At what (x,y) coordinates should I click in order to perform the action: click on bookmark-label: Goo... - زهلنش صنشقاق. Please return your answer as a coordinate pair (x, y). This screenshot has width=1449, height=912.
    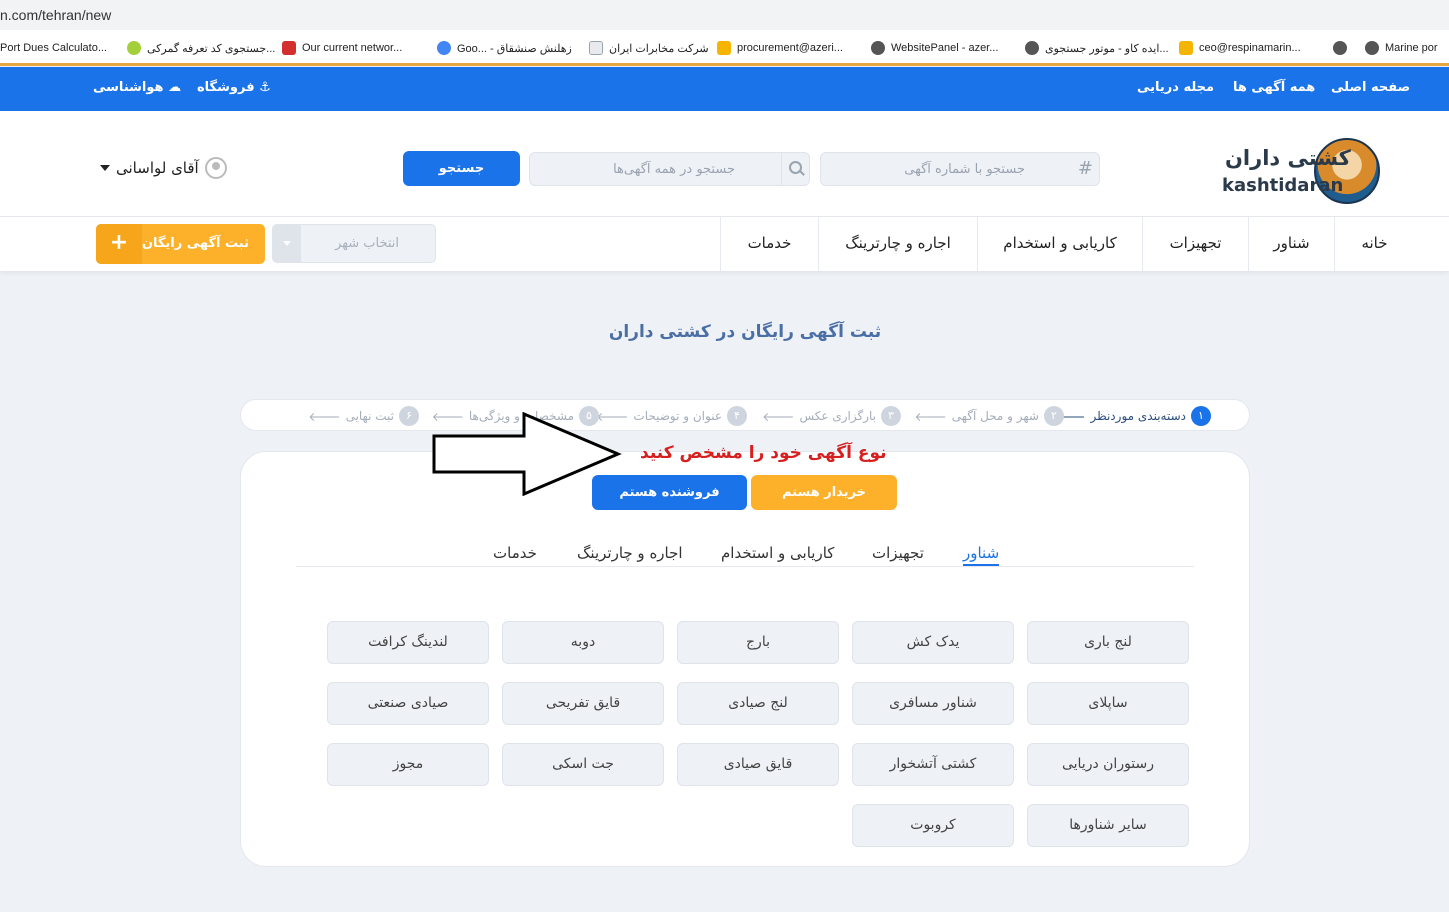
    Looking at the image, I should click on (514, 48).